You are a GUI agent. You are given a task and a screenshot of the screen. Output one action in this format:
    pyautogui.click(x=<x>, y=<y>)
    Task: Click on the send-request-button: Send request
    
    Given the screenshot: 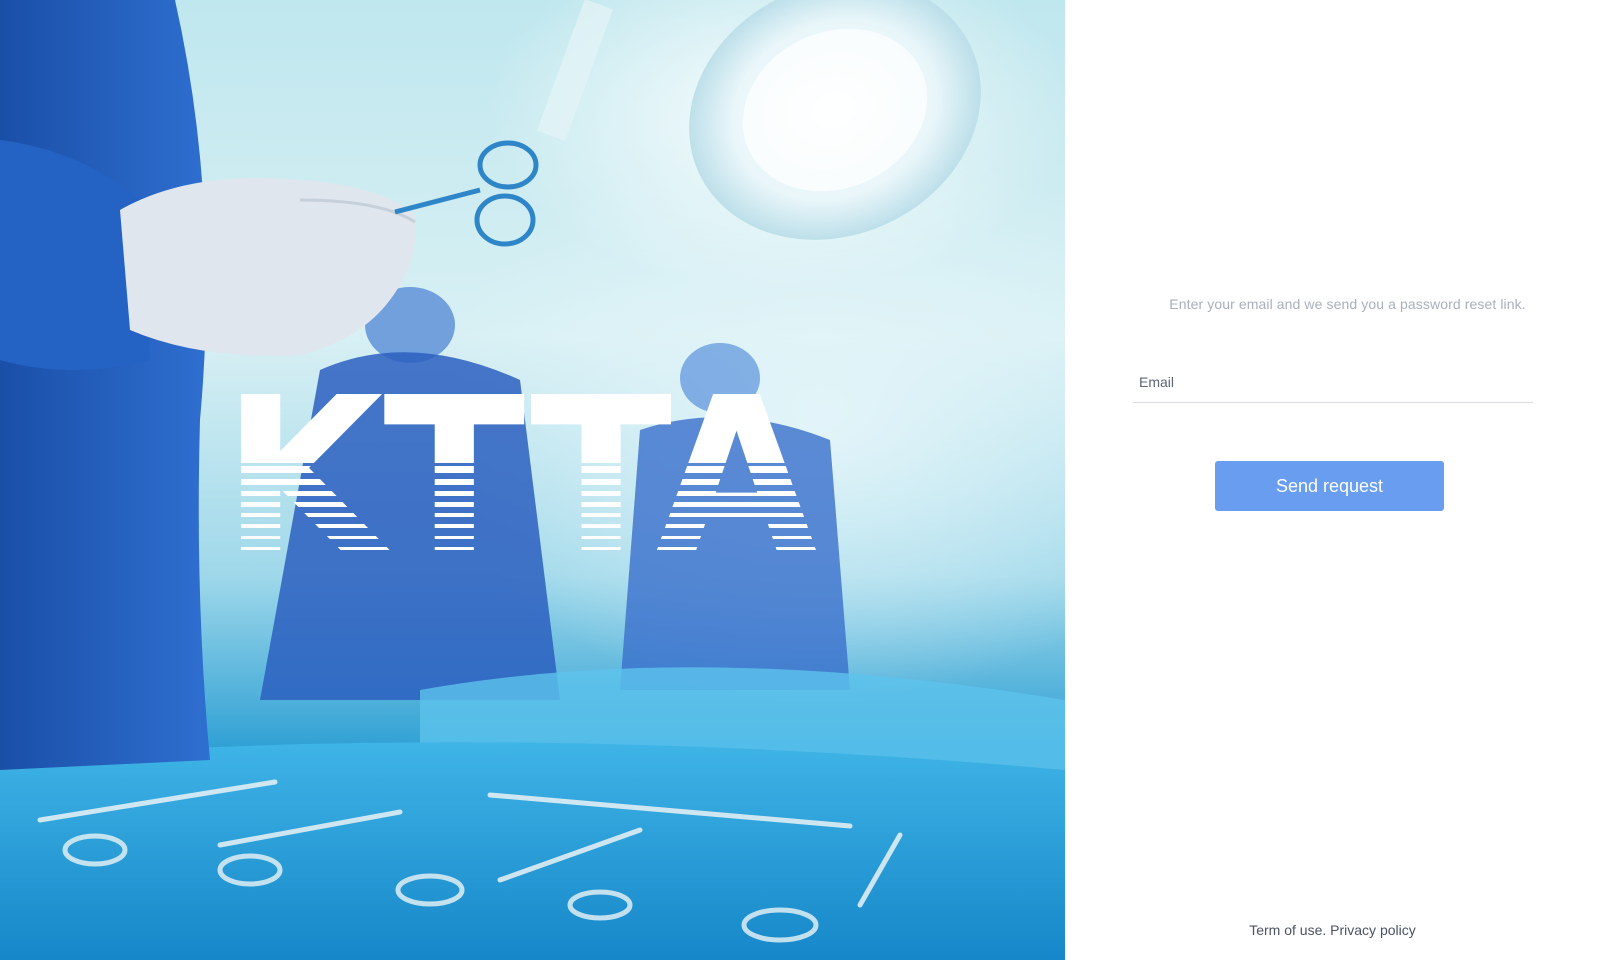 What is the action you would take?
    pyautogui.click(x=1329, y=486)
    